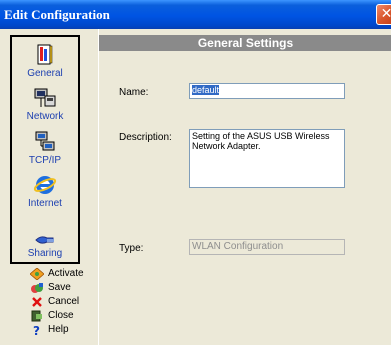 The width and height of the screenshot is (391, 345). Describe the element at coordinates (59, 287) in the screenshot. I see `save-label: Save` at that location.